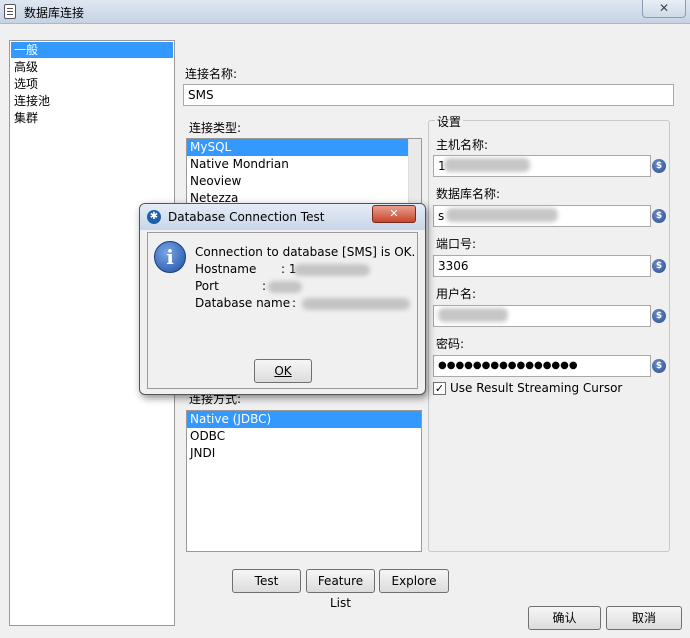  What do you see at coordinates (170, 257) in the screenshot?
I see `info-icon: i` at bounding box center [170, 257].